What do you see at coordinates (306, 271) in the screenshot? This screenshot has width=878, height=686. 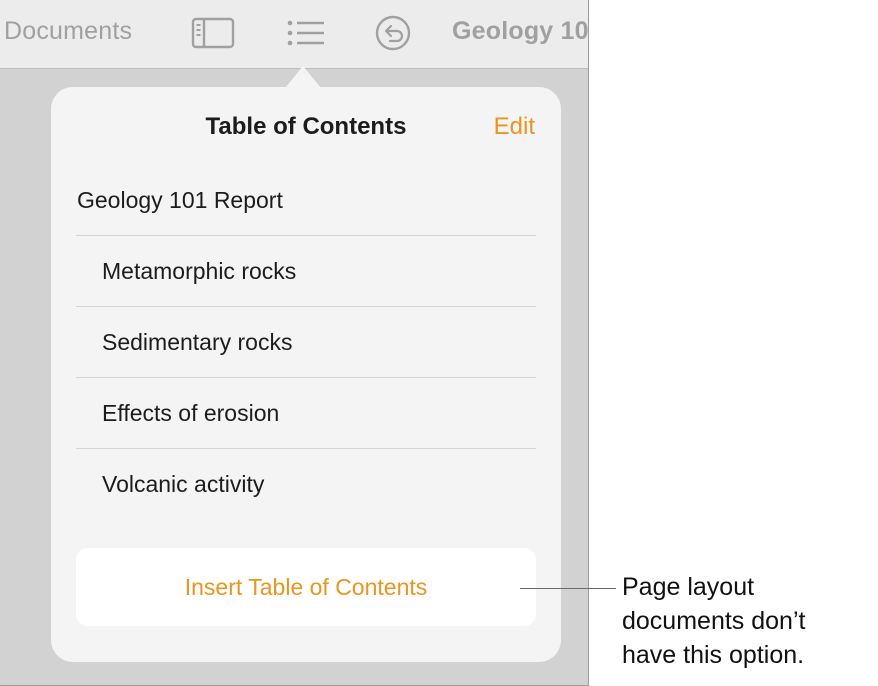 I see `toc-item-metamorphic-rocks: Metamorphic rocks` at bounding box center [306, 271].